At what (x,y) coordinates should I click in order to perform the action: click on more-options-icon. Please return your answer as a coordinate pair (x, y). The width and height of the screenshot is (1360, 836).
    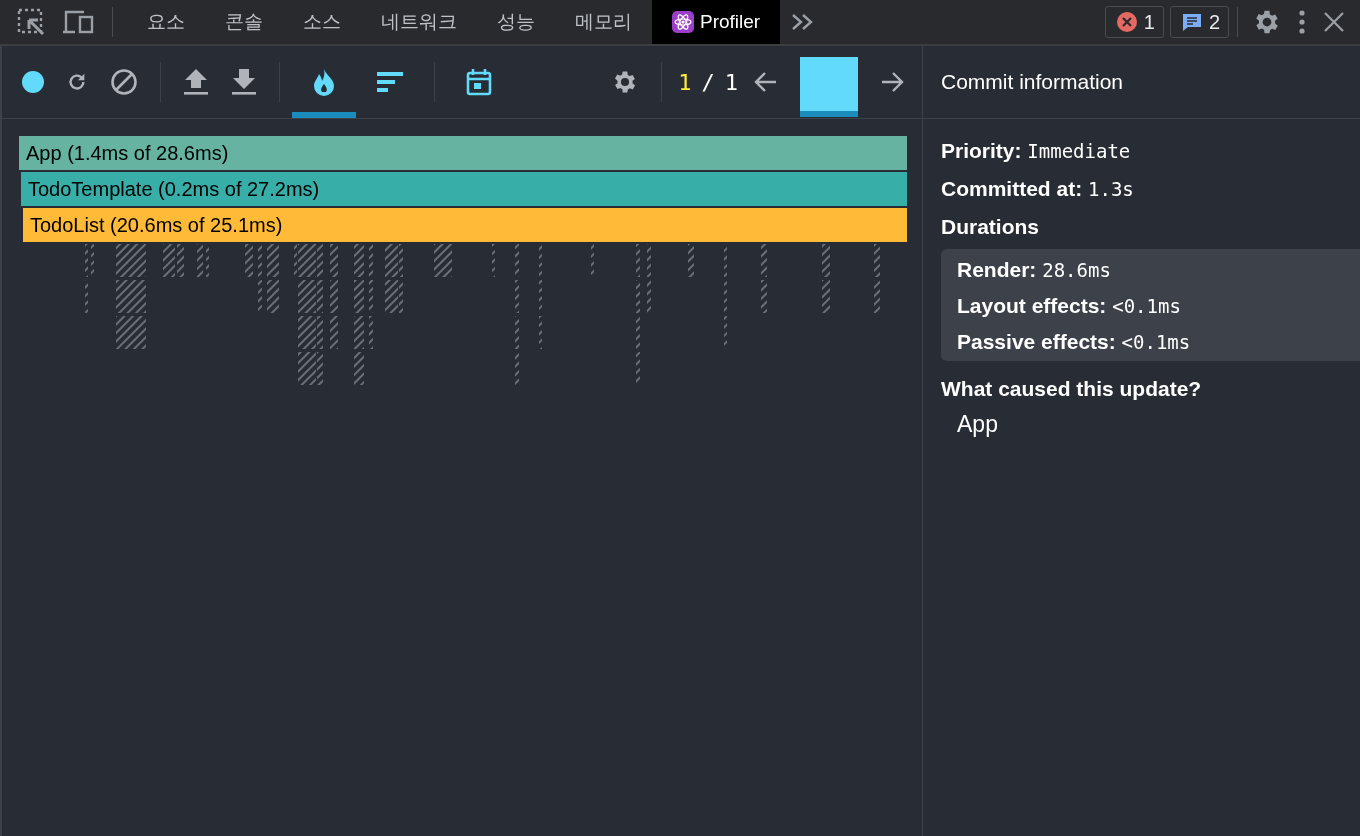
    Looking at the image, I should click on (1302, 22).